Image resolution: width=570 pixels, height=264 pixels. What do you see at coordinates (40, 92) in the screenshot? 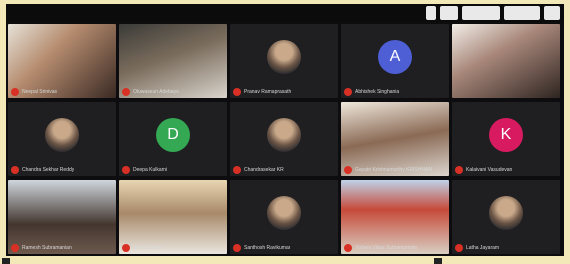
I see `participant-name: Neepal Srinivas` at bounding box center [40, 92].